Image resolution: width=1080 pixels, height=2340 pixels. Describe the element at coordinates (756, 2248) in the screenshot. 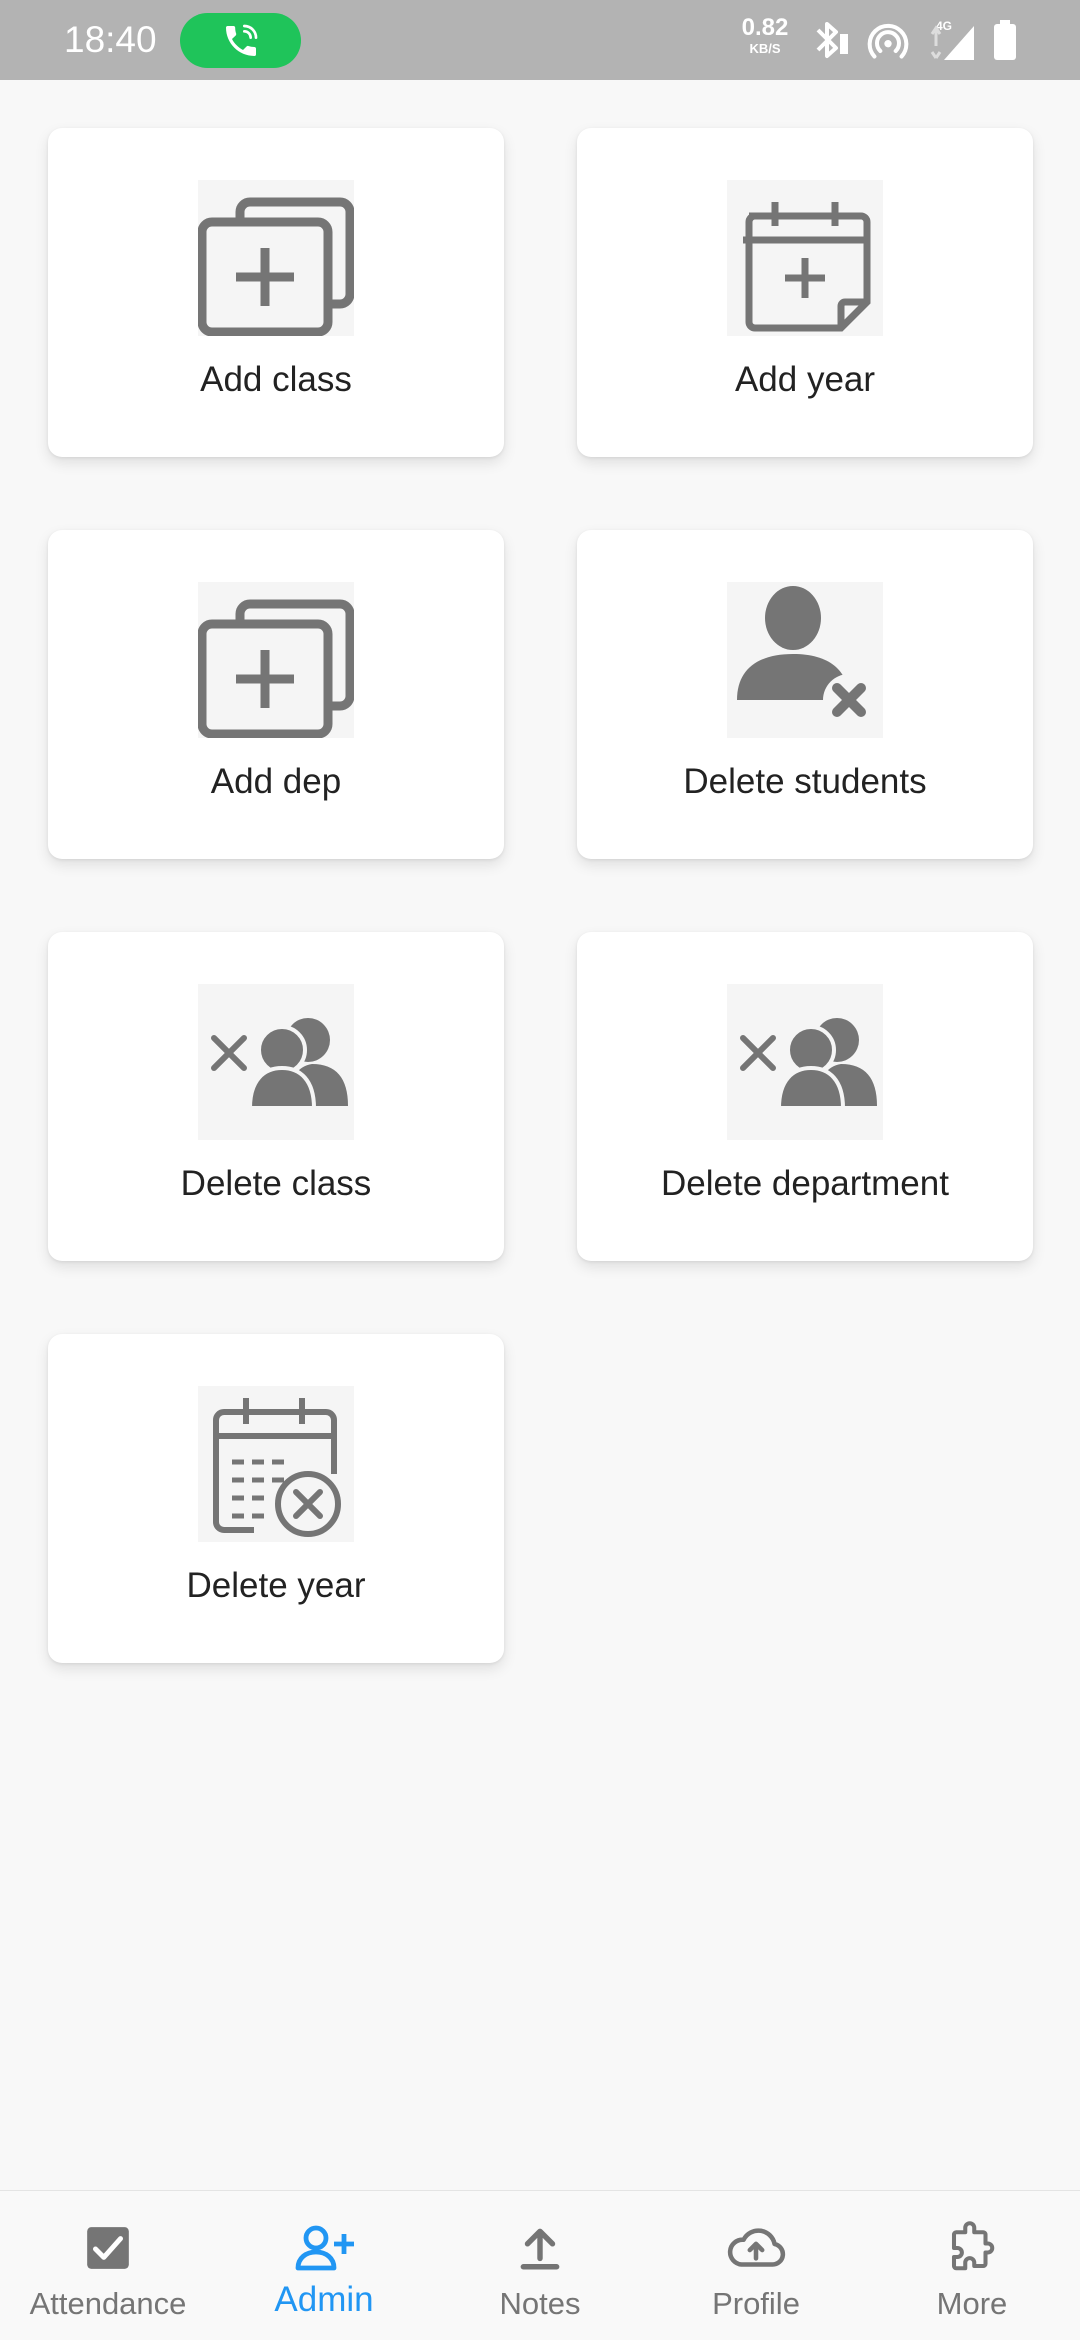

I see `cloud-upload-icon` at that location.